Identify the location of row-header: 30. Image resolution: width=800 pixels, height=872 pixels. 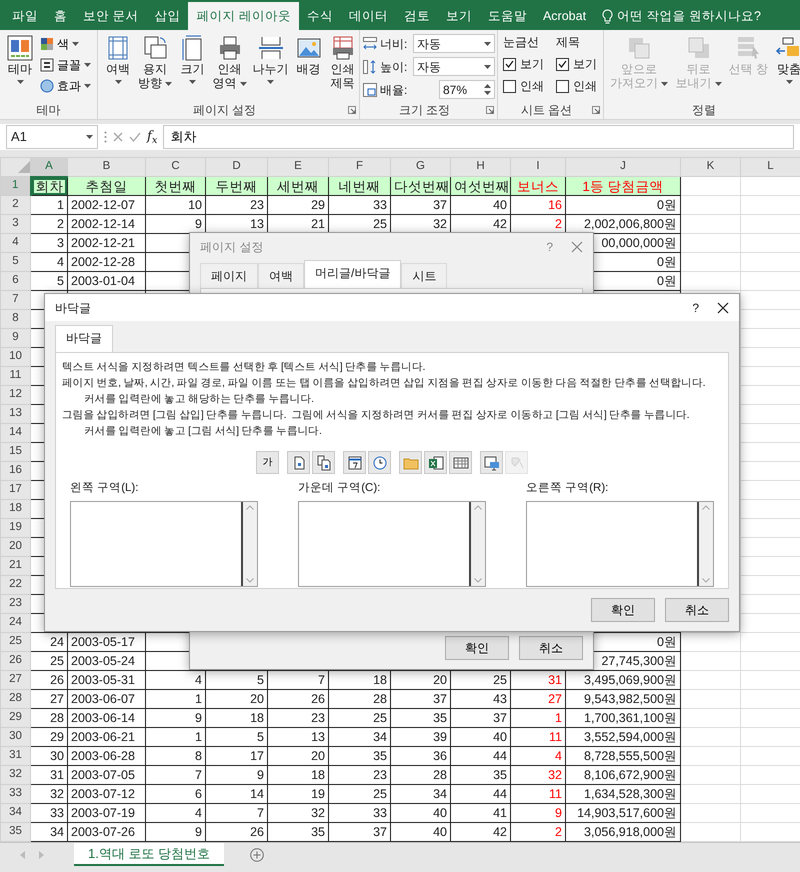
(15, 737).